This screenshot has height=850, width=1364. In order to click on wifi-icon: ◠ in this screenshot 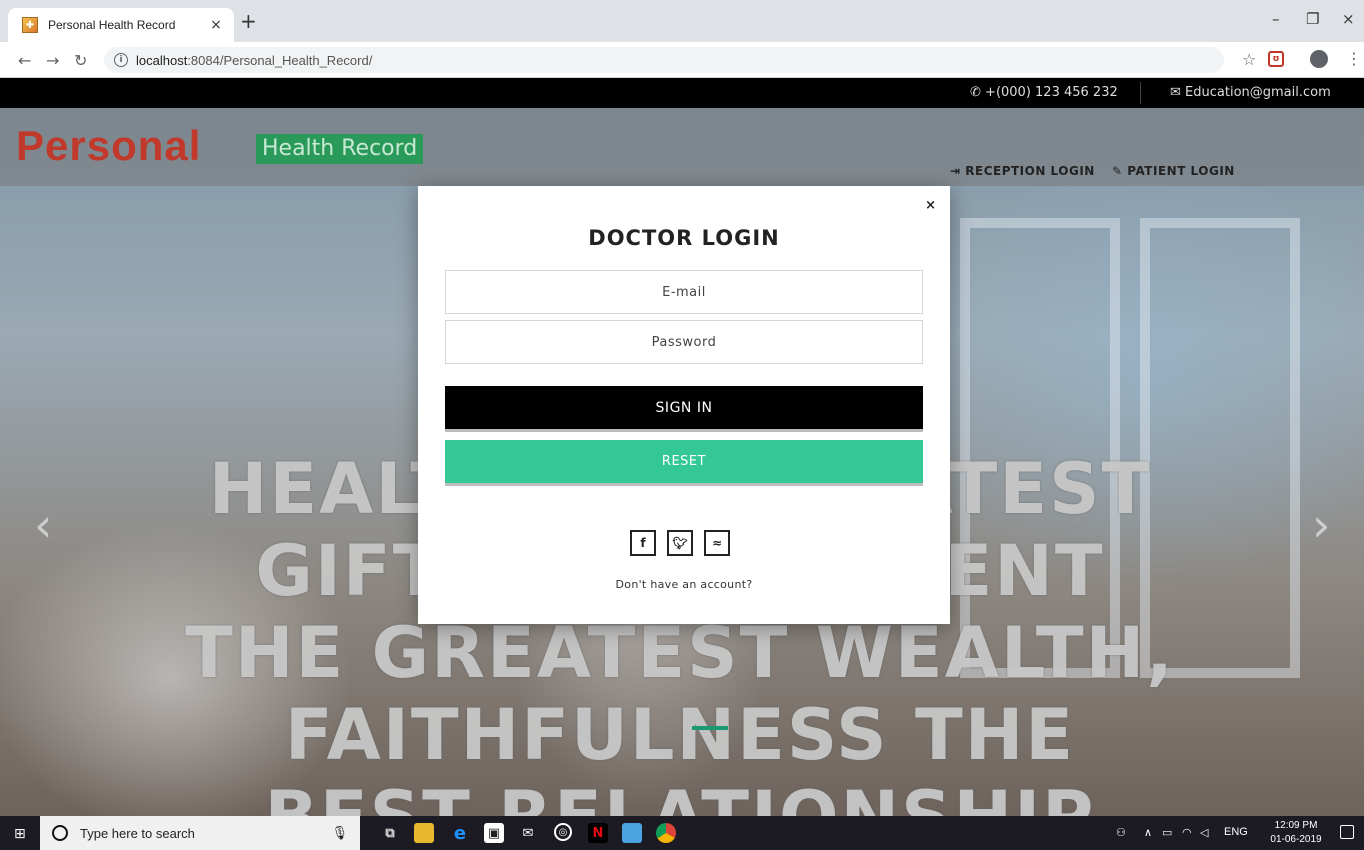, I will do `click(1187, 832)`.